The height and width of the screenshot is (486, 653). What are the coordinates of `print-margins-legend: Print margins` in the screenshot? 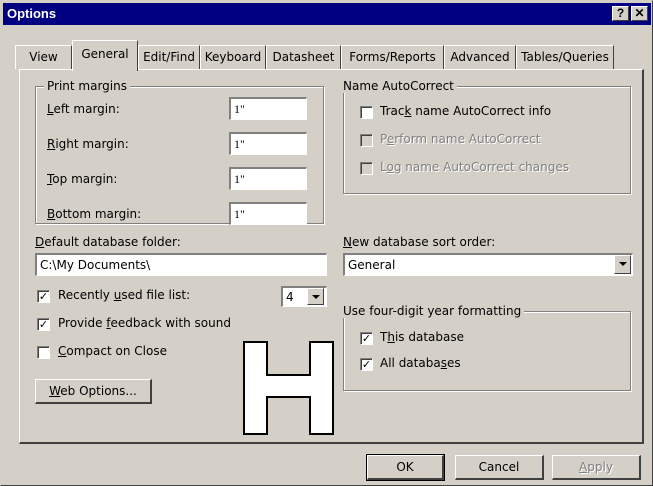 It's located at (87, 86).